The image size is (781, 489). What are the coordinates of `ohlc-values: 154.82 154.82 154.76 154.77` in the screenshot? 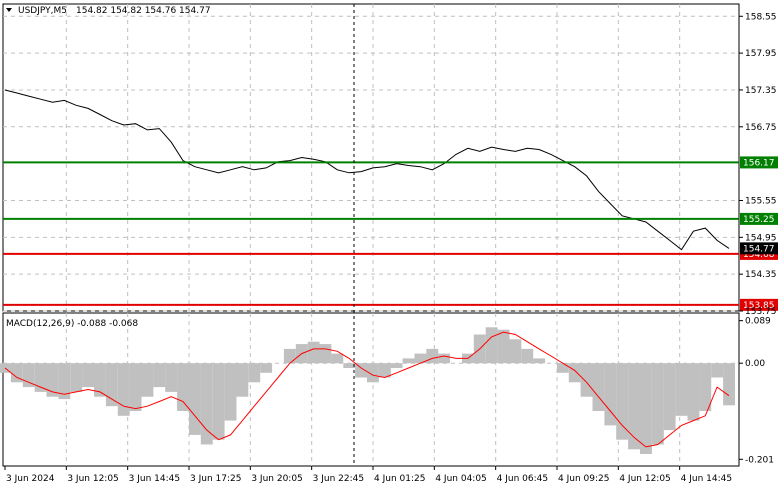 It's located at (143, 11).